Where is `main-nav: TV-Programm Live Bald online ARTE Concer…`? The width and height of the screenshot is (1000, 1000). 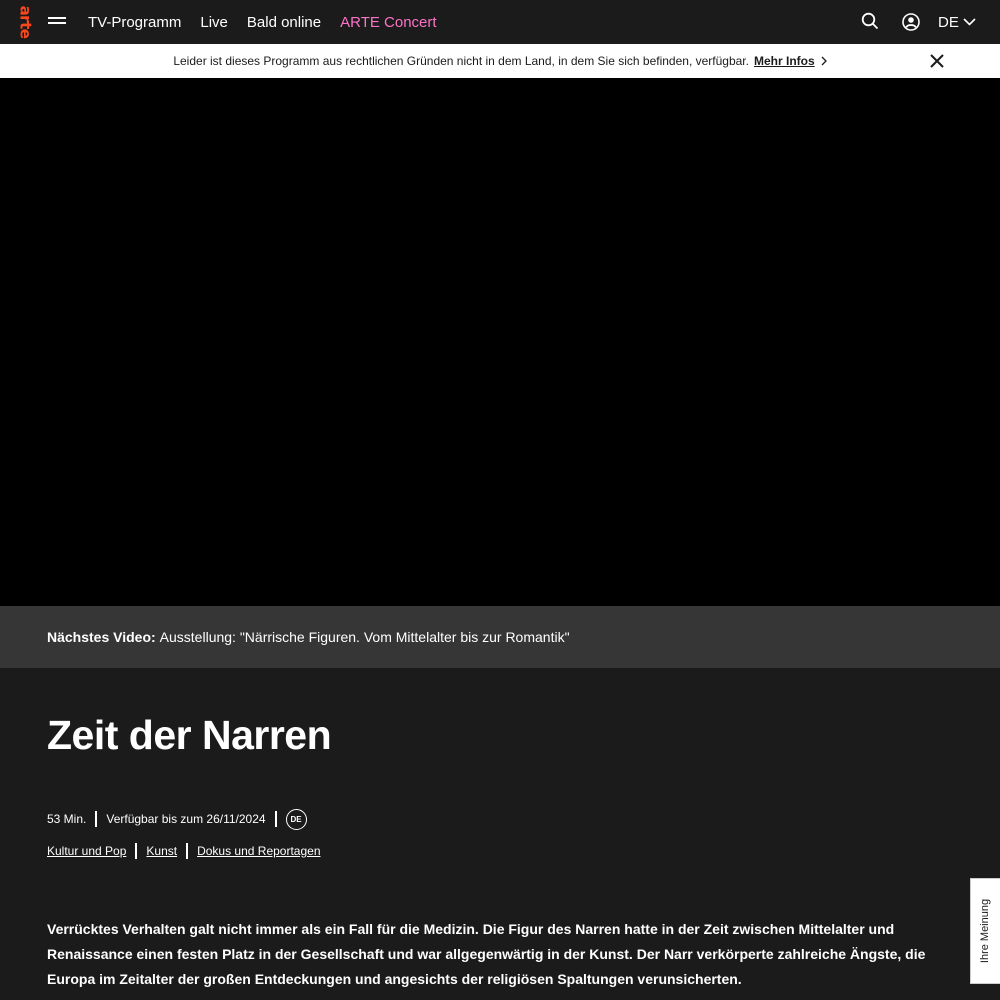
main-nav: TV-Programm Live Bald online ARTE Concer… is located at coordinates (272, 22).